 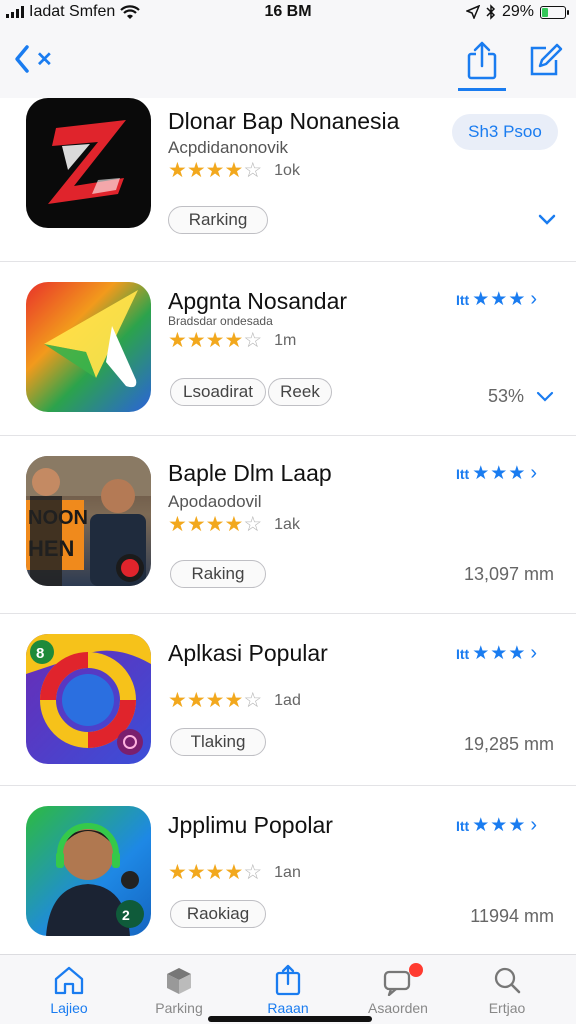 I want to click on app-rating: ★★★★☆ 1ad, so click(x=234, y=701).